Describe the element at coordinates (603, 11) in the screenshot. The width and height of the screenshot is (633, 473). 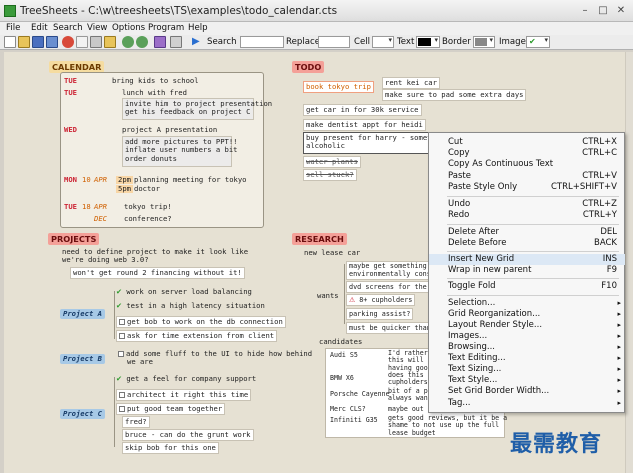
I see `maximize-button: □` at that location.